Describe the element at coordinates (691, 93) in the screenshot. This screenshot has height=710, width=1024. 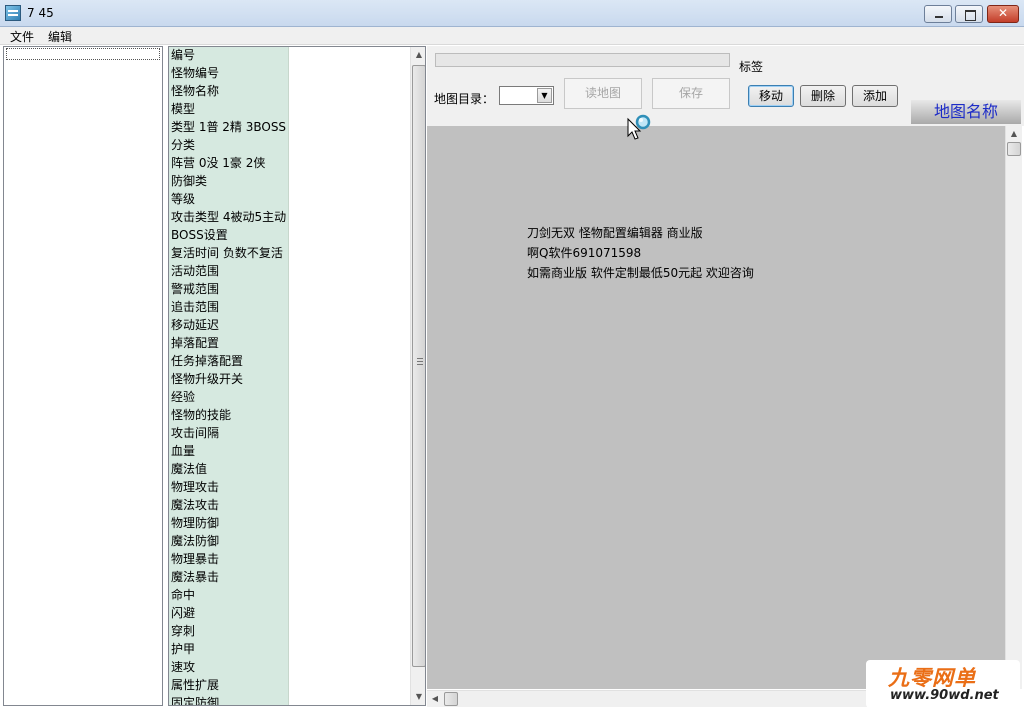
I see `save-button: 保存` at that location.